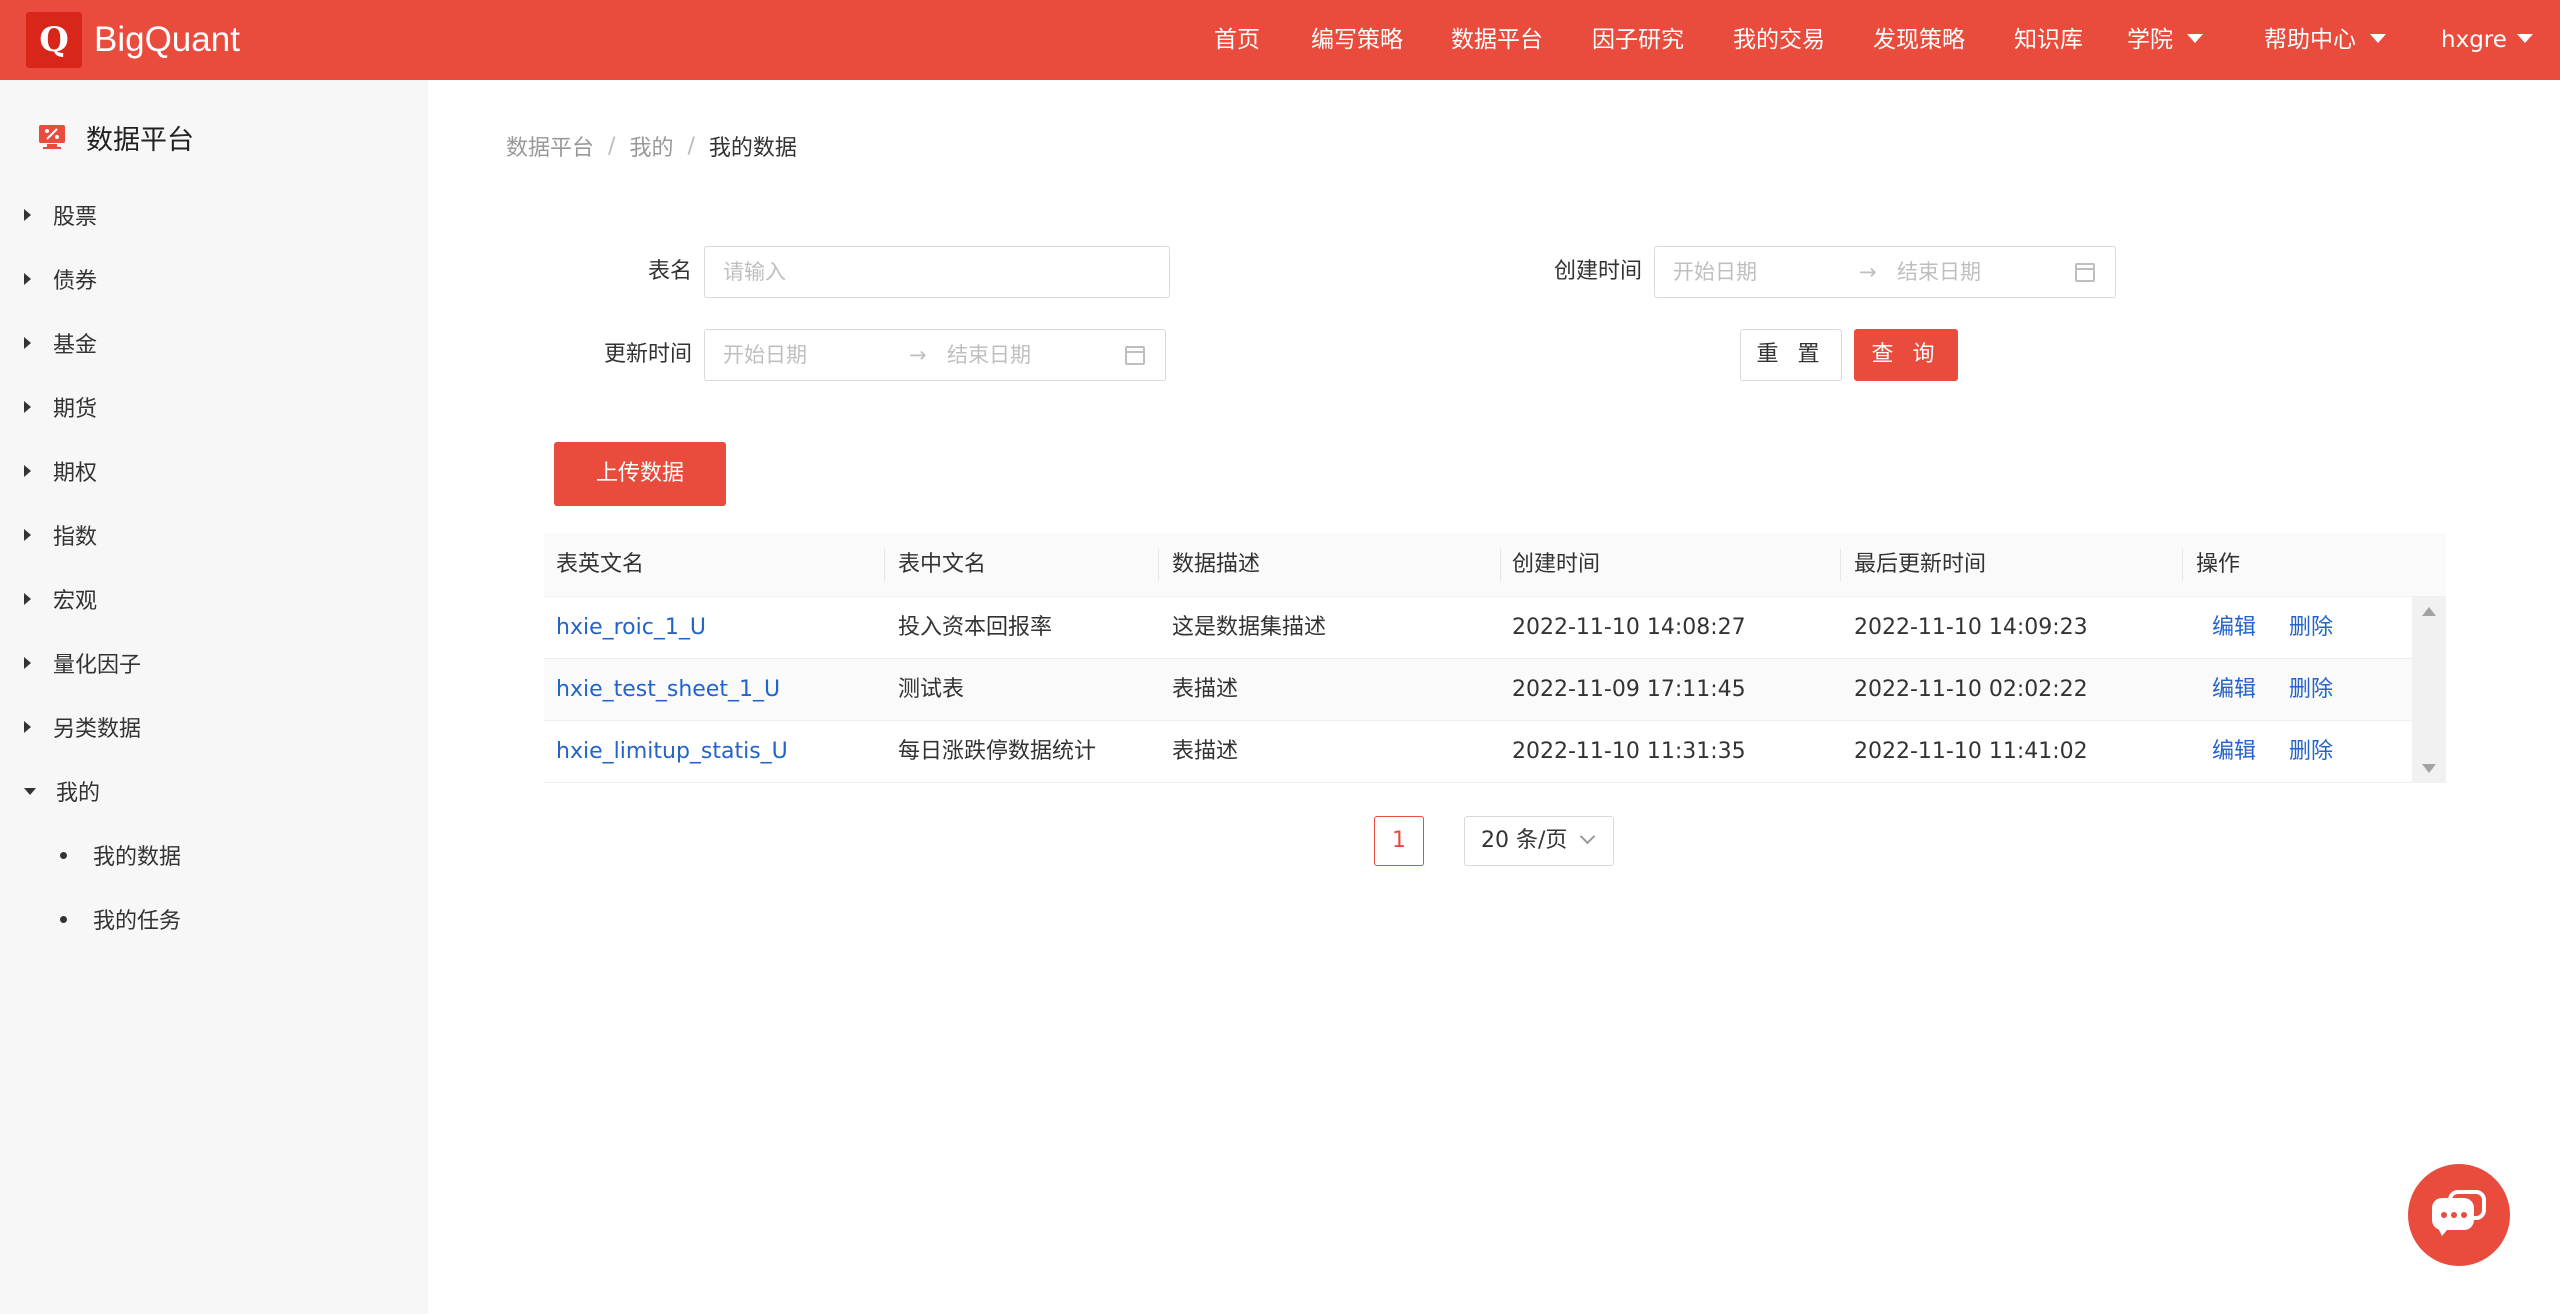 This screenshot has width=2560, height=1314. Describe the element at coordinates (550, 146) in the screenshot. I see `breadcrumb-data-platform: 数据平台` at that location.